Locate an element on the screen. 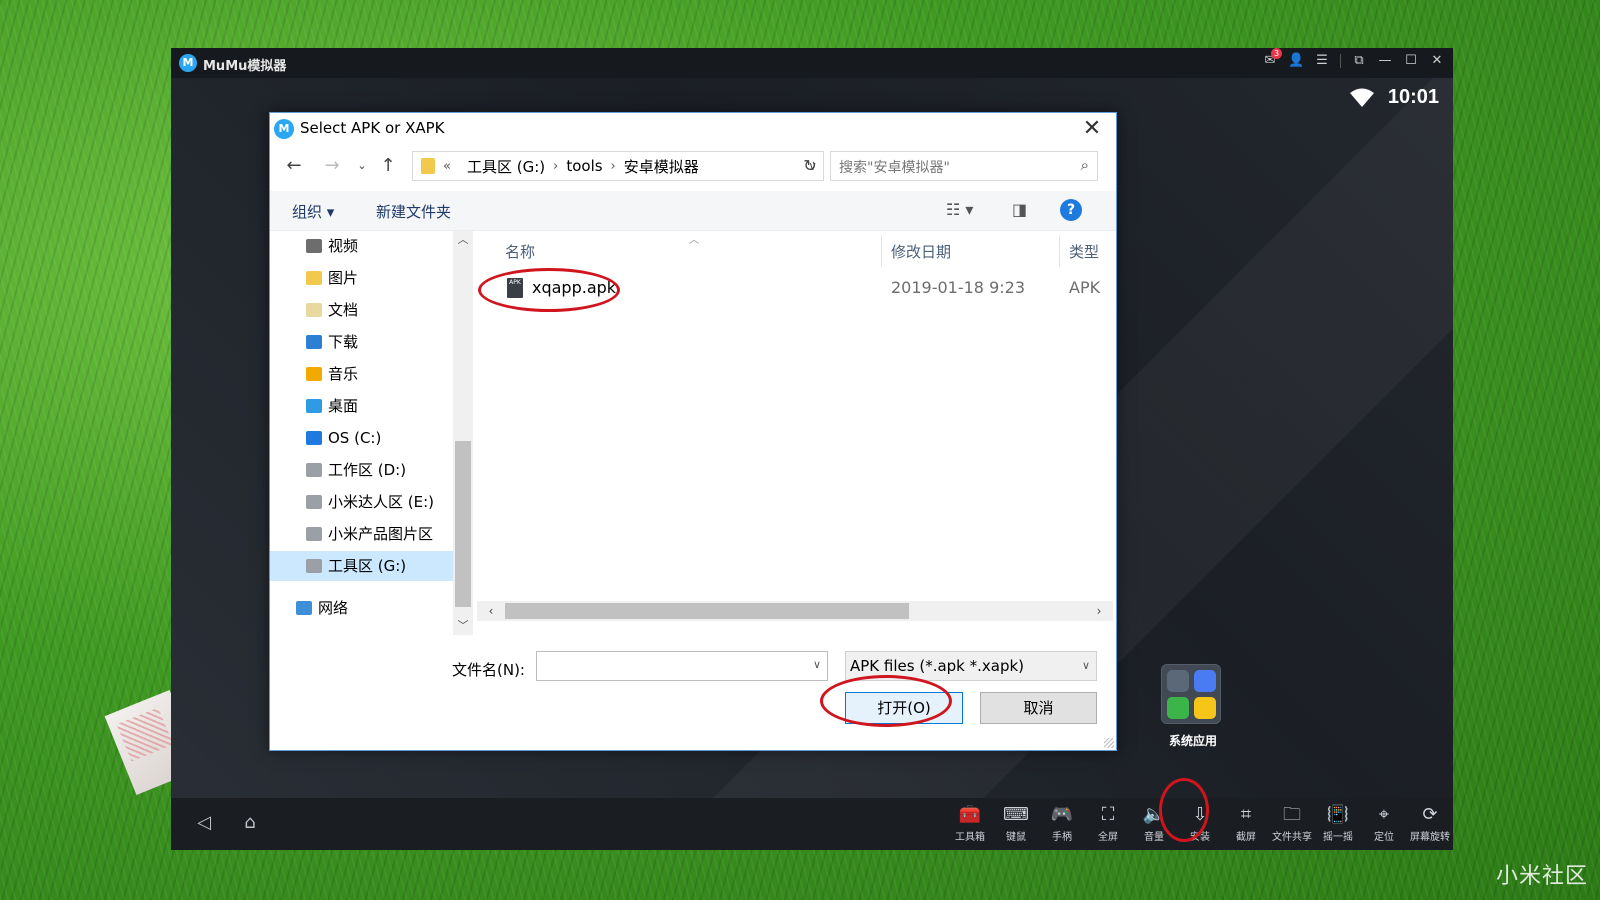  download-icon is located at coordinates (1177, 707).